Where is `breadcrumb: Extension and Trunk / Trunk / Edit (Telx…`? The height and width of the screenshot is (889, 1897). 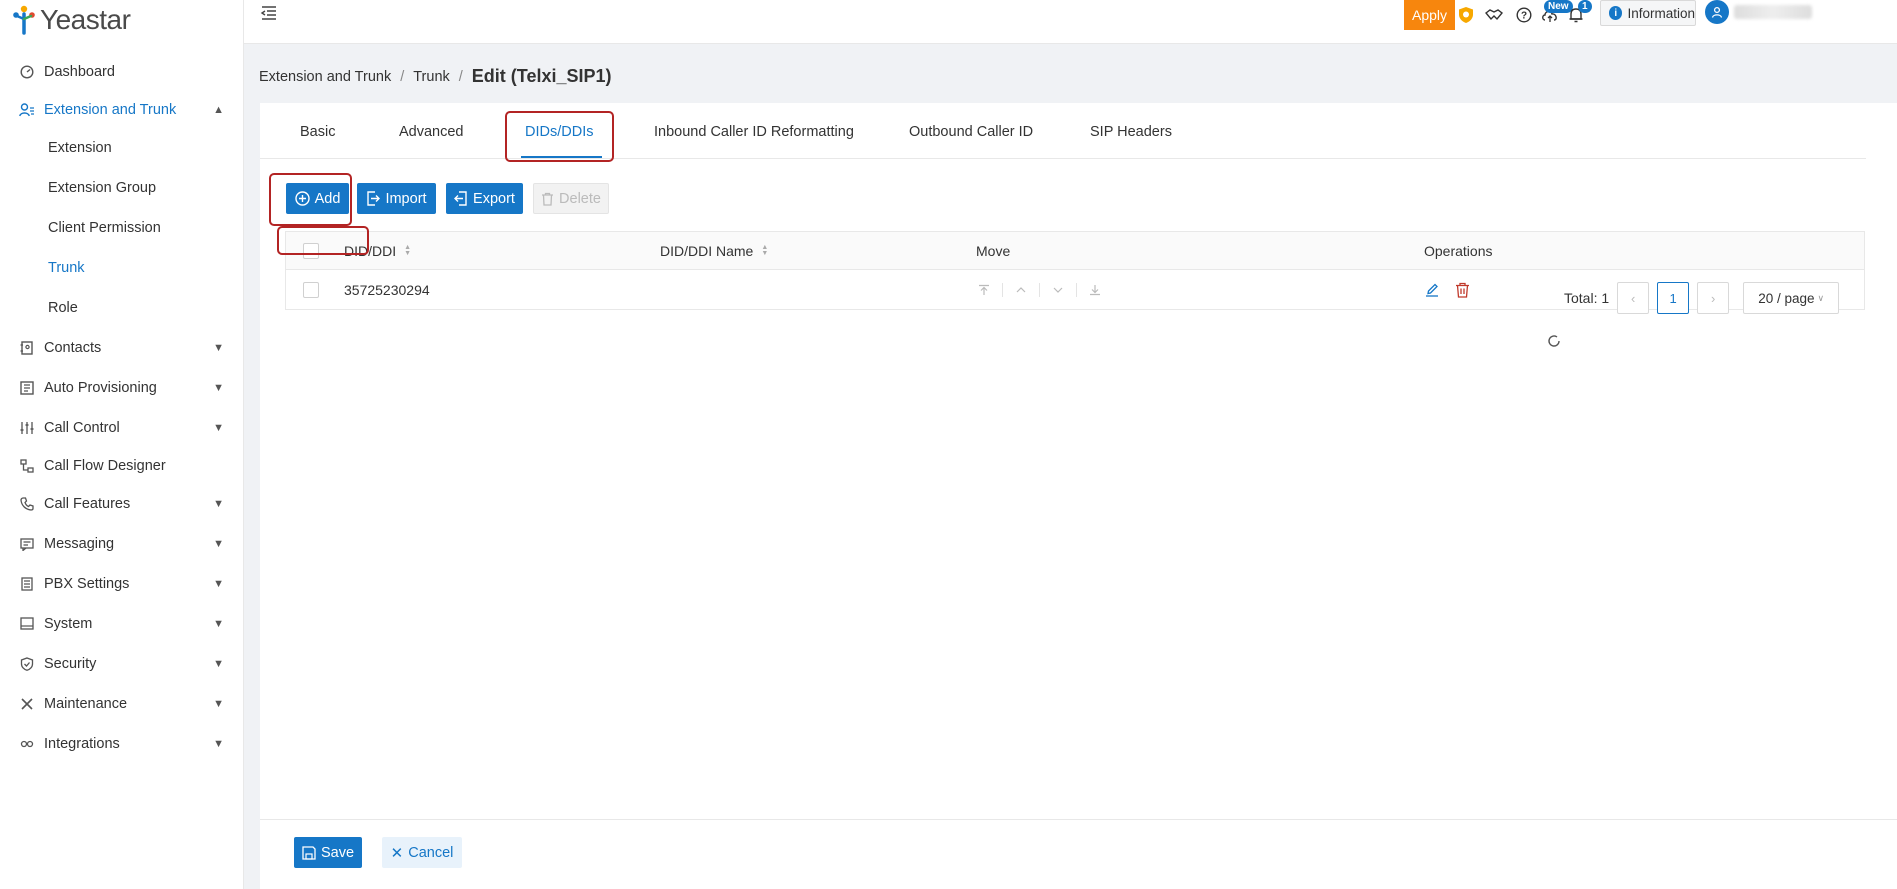
breadcrumb: Extension and Trunk / Trunk / Edit (Telx… is located at coordinates (435, 76).